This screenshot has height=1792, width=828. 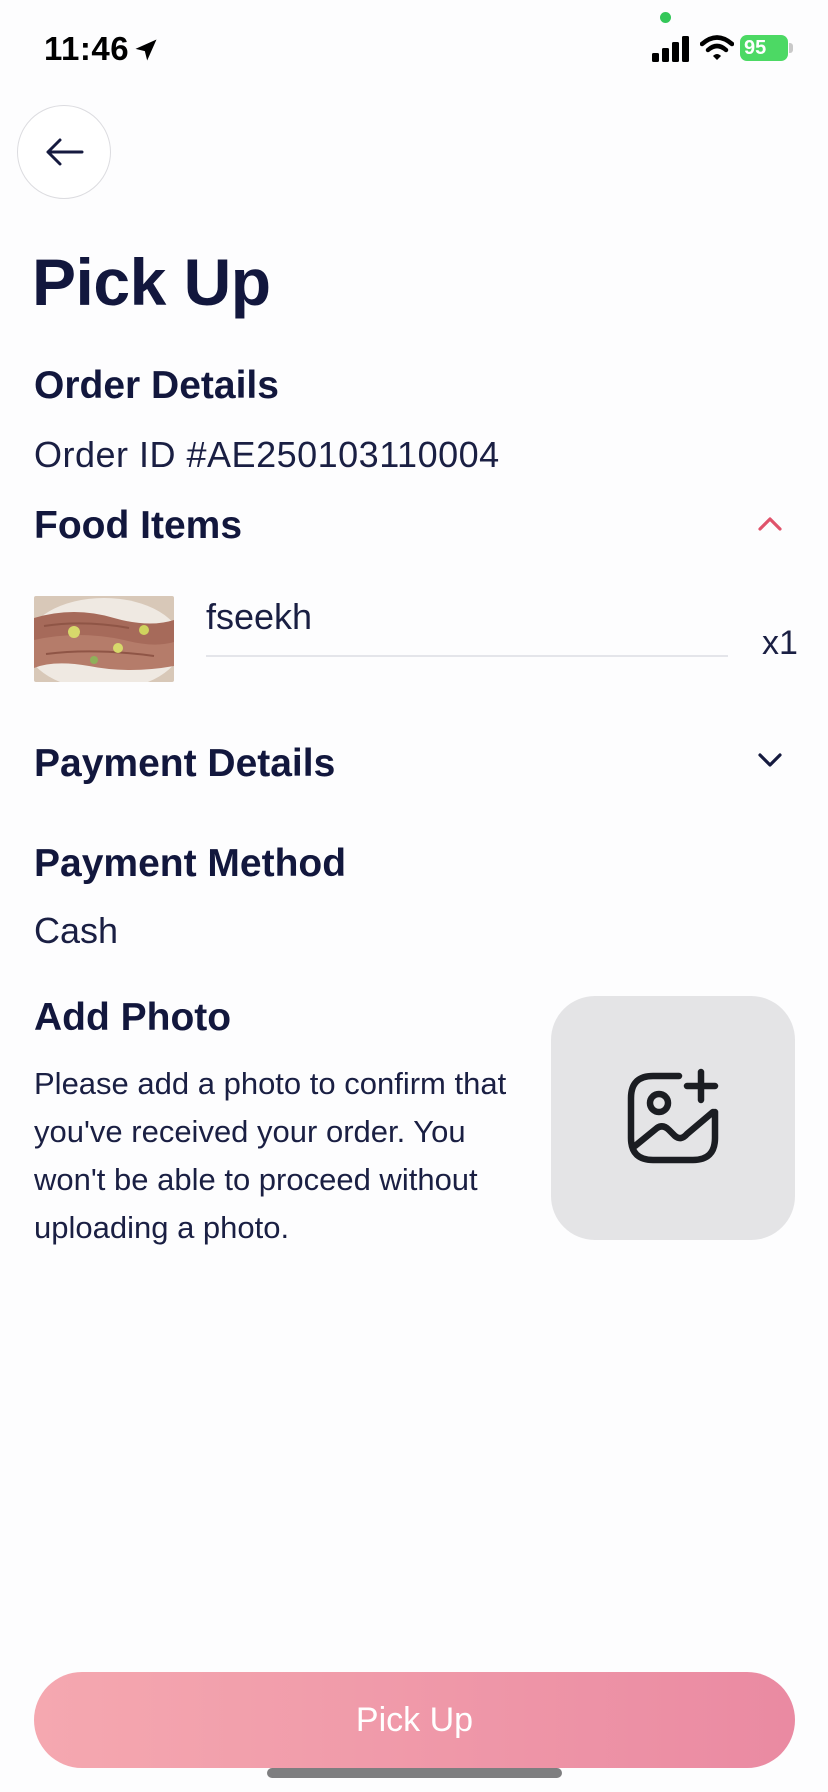 I want to click on food-item-name: fseekh, so click(x=259, y=616).